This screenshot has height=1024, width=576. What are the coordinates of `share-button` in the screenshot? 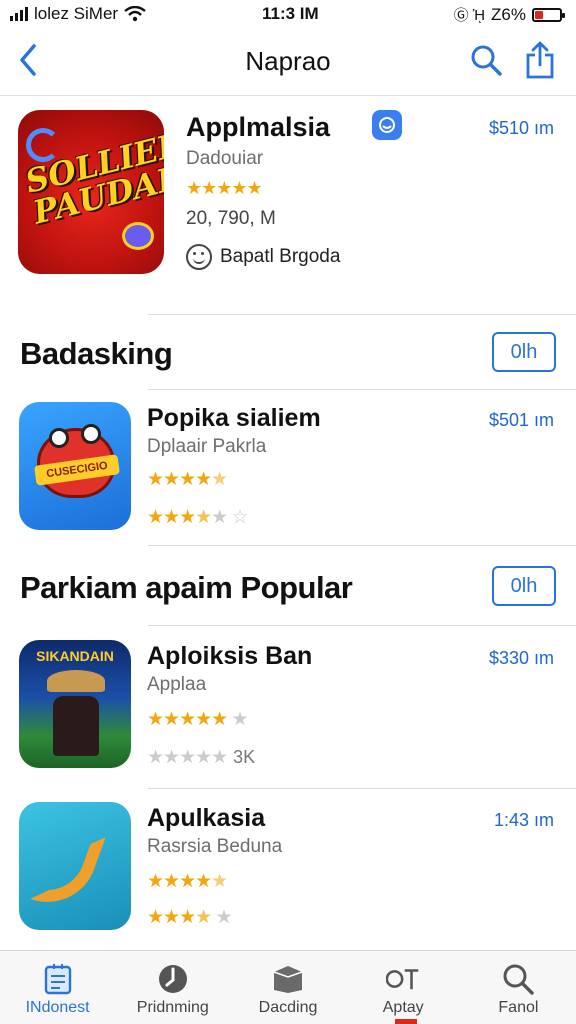 It's located at (540, 60).